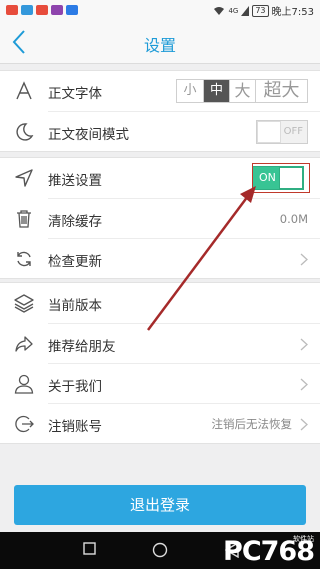 This screenshot has width=320, height=569. Describe the element at coordinates (190, 91) in the screenshot. I see `font-size-small: 小` at that location.